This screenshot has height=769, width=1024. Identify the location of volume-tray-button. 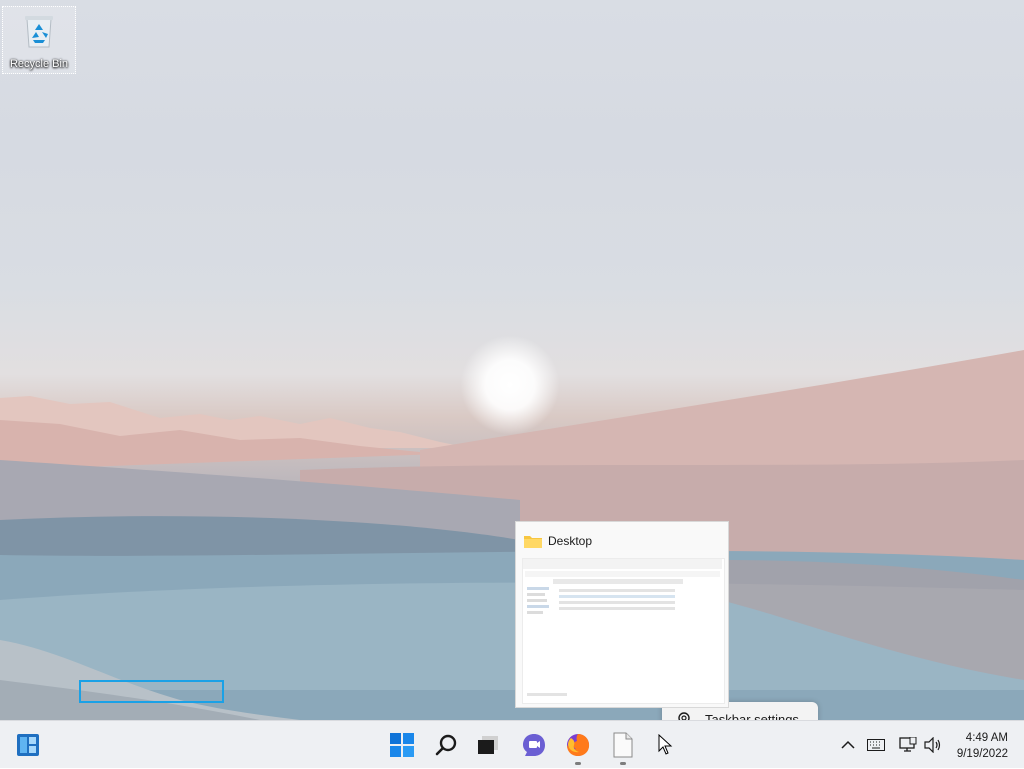
(933, 745).